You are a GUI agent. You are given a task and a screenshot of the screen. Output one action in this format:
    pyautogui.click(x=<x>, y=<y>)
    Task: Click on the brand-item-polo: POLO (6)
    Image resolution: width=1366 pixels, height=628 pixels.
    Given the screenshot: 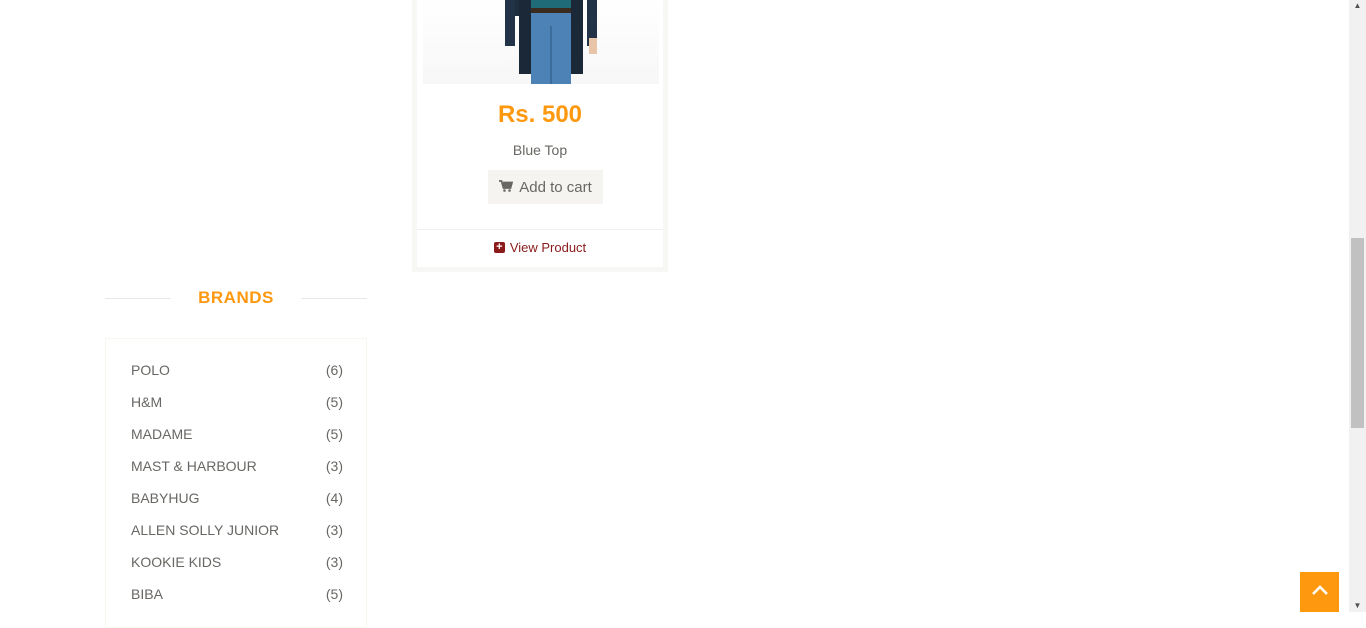 What is the action you would take?
    pyautogui.click(x=237, y=370)
    